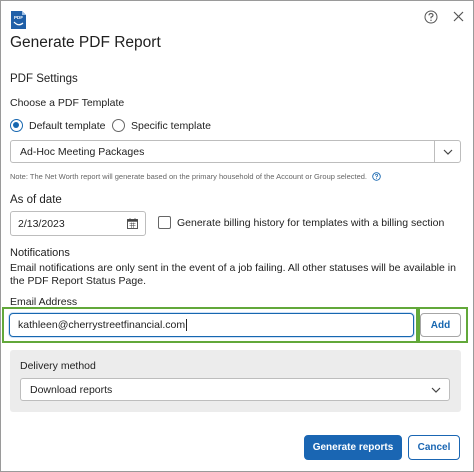 The height and width of the screenshot is (472, 474). I want to click on radio-specific-indicator, so click(118, 125).